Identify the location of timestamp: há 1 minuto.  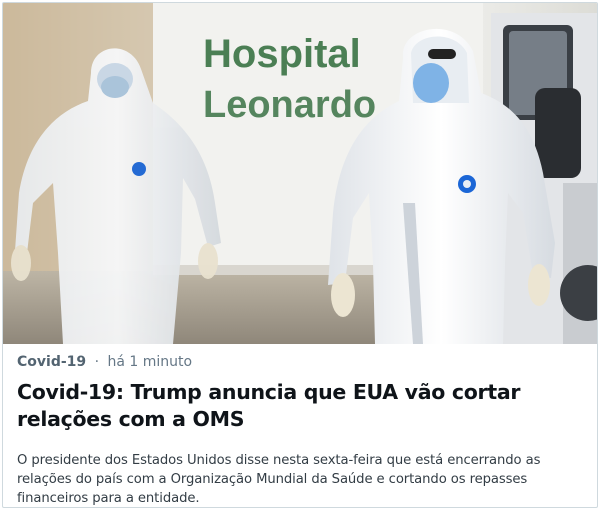
(150, 362).